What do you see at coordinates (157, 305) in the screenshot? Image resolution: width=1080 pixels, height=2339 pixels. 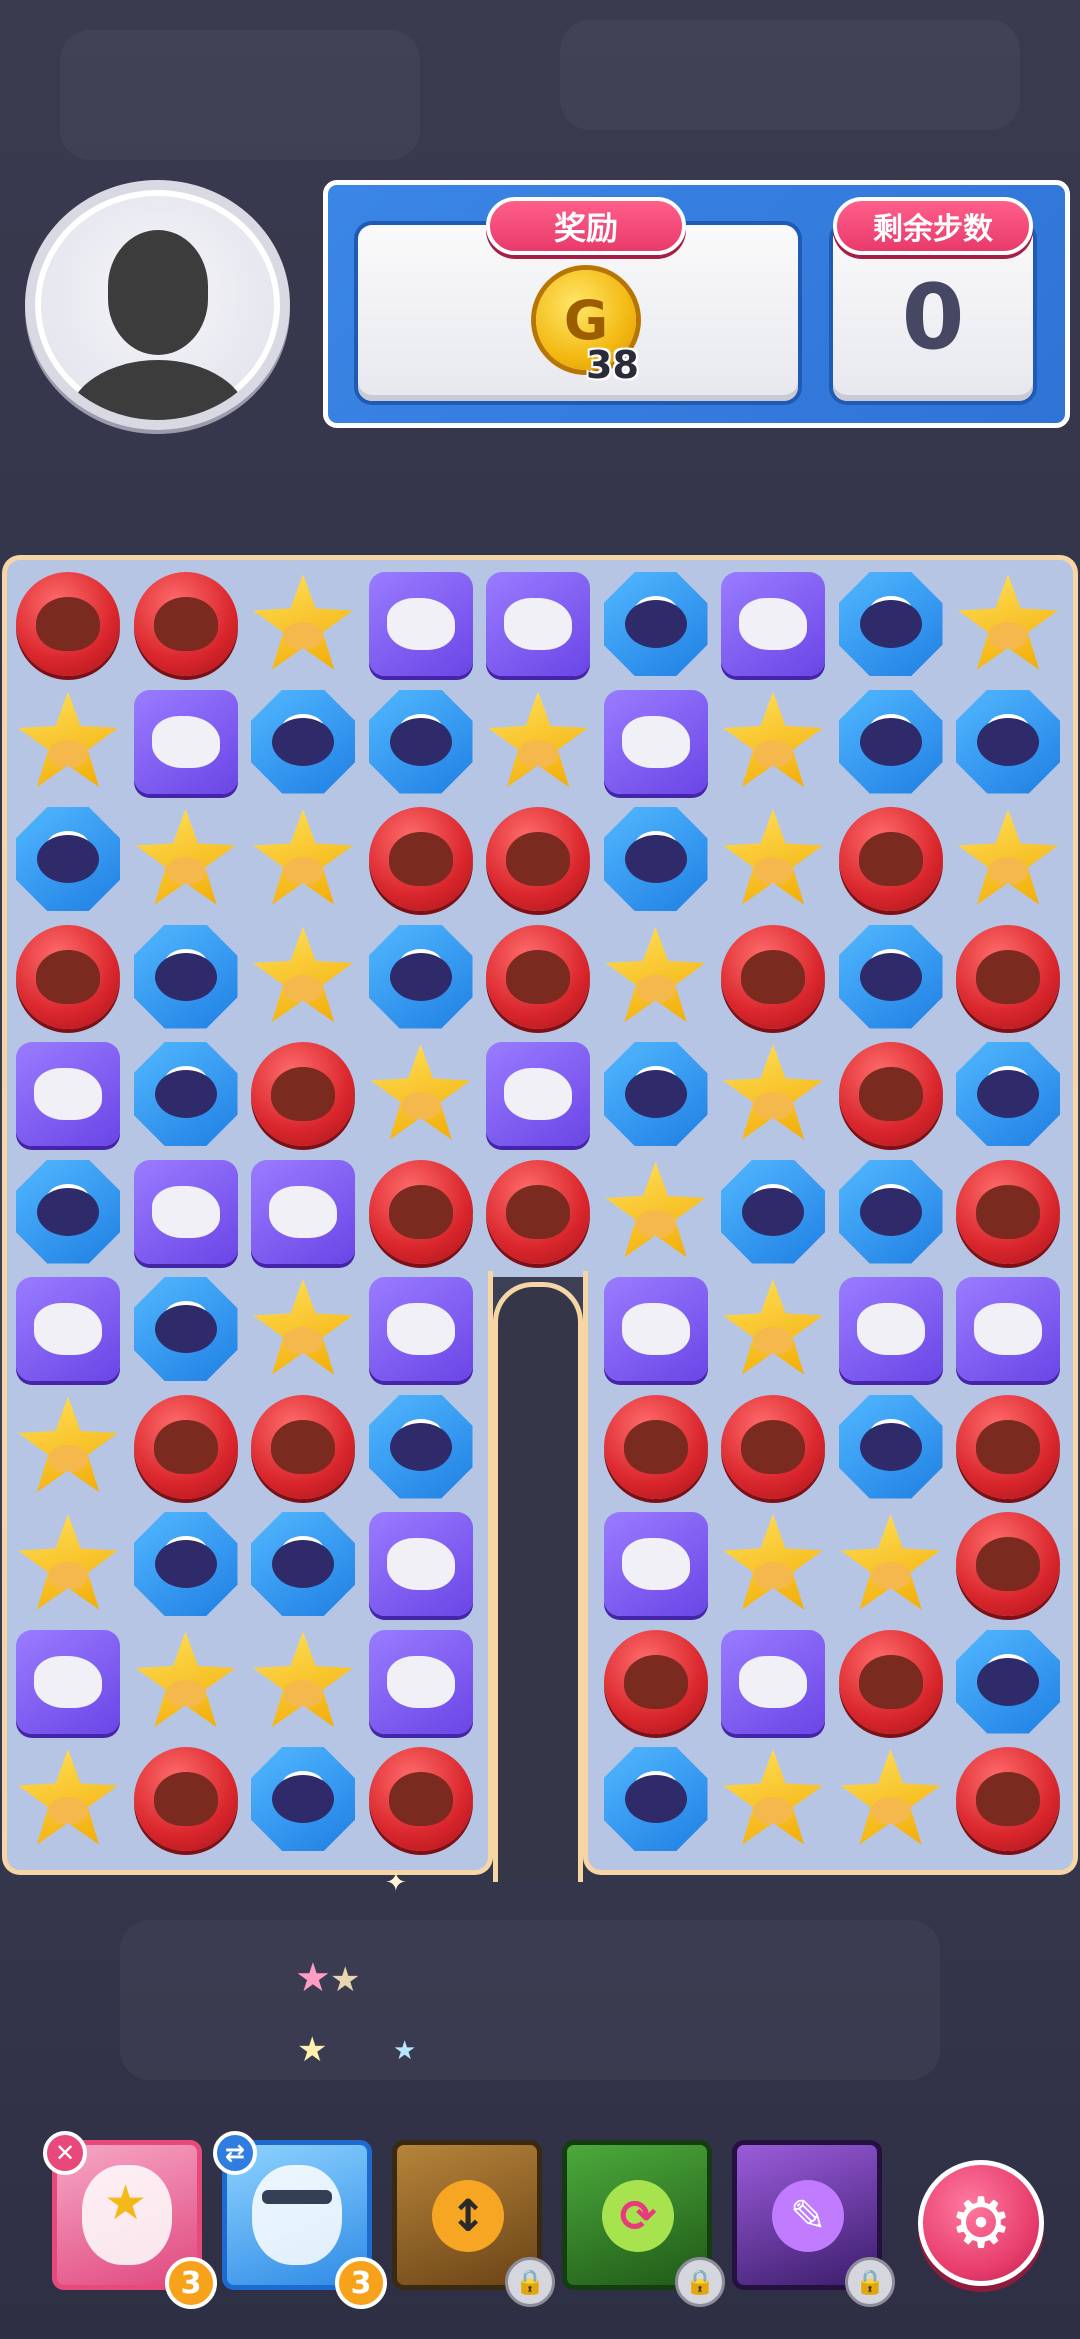 I see `player-avatar` at bounding box center [157, 305].